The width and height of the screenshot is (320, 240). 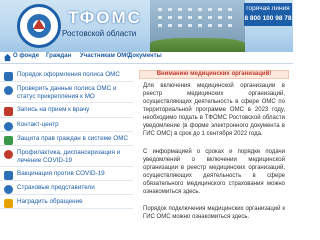 What do you see at coordinates (38, 124) in the screenshot?
I see `sidebar-item-label: Контакт-центр` at bounding box center [38, 124].